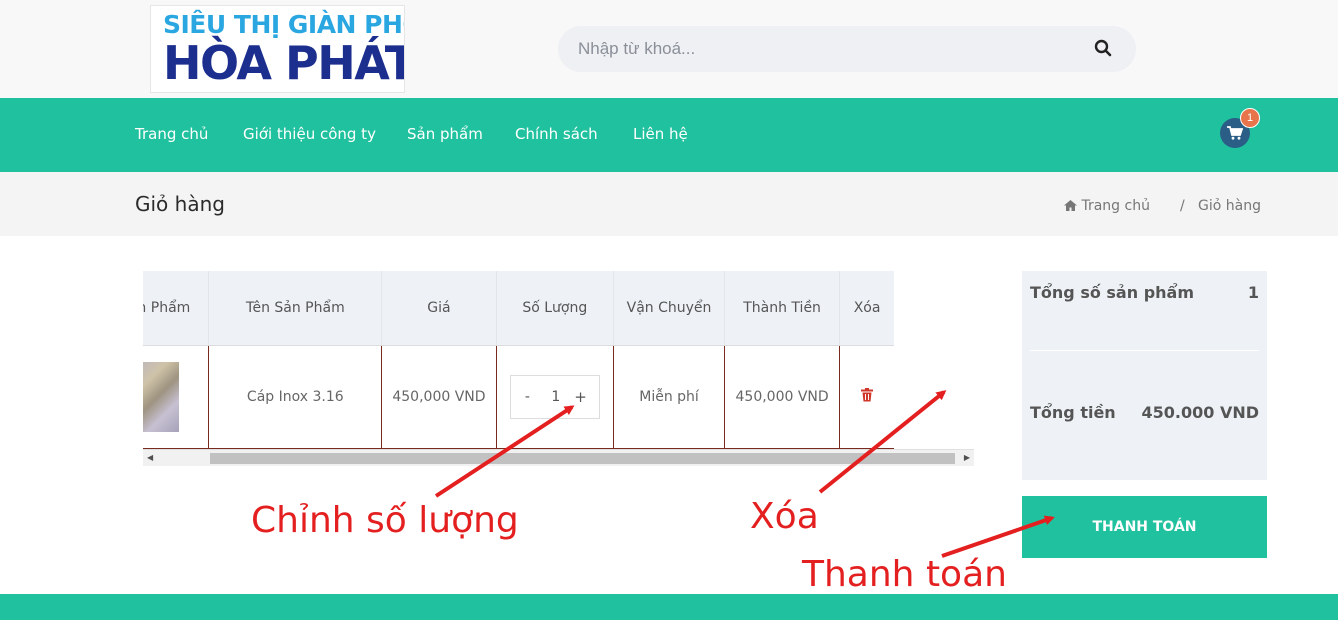  Describe the element at coordinates (1200, 412) in the screenshot. I see `total-price-value: 450.000 VND` at that location.